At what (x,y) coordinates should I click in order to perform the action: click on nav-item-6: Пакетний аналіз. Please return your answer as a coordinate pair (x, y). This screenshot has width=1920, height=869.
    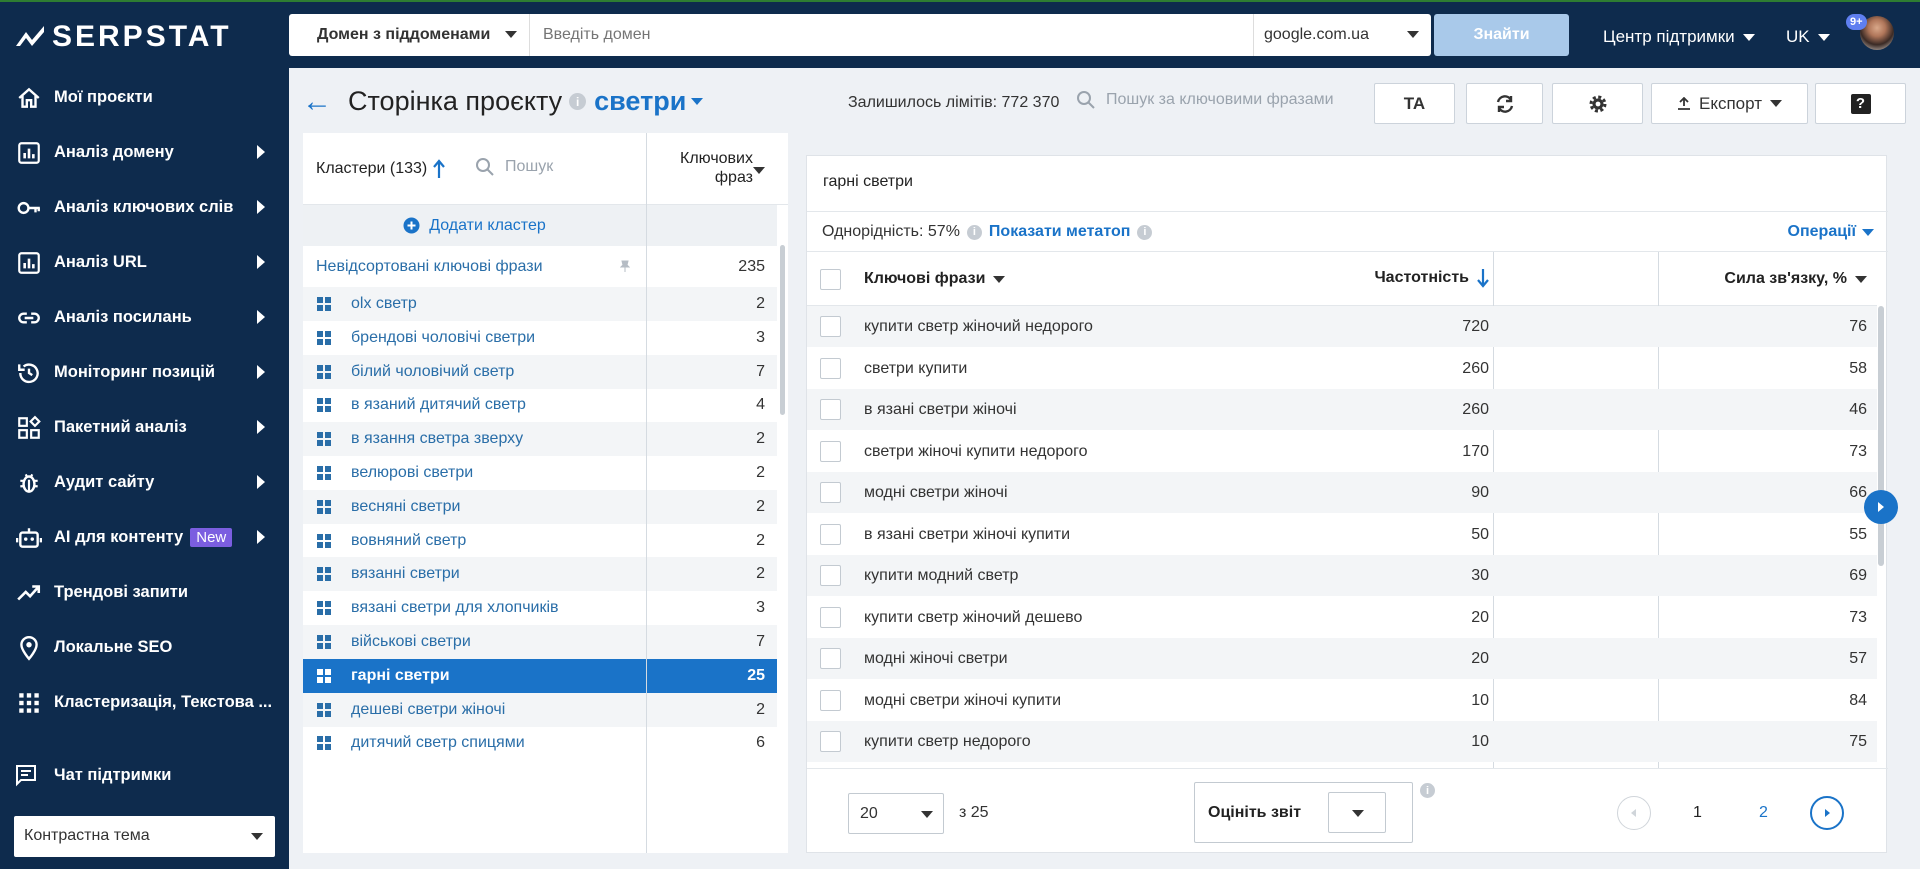
    Looking at the image, I should click on (144, 427).